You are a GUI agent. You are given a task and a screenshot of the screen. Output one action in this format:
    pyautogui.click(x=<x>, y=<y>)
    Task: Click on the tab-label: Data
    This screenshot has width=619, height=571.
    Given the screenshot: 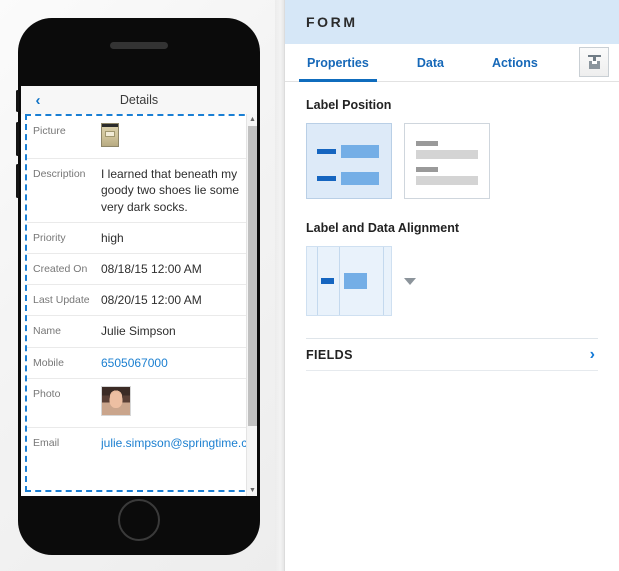 What is the action you would take?
    pyautogui.click(x=430, y=62)
    